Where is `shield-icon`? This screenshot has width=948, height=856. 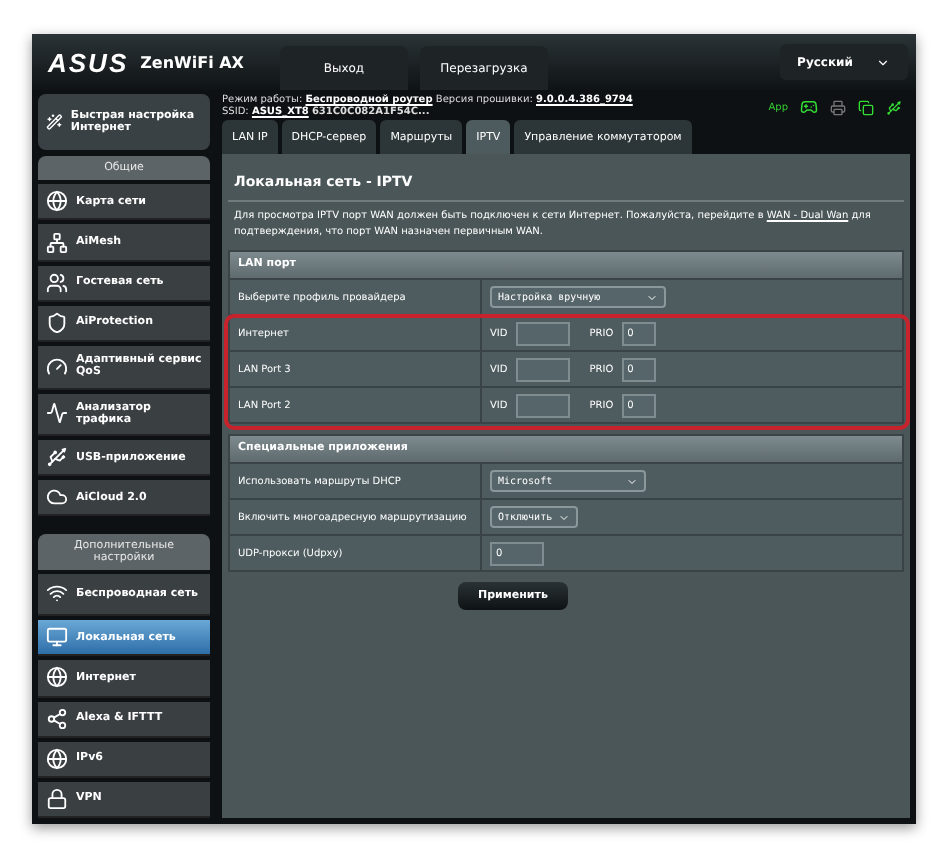
shield-icon is located at coordinates (57, 322).